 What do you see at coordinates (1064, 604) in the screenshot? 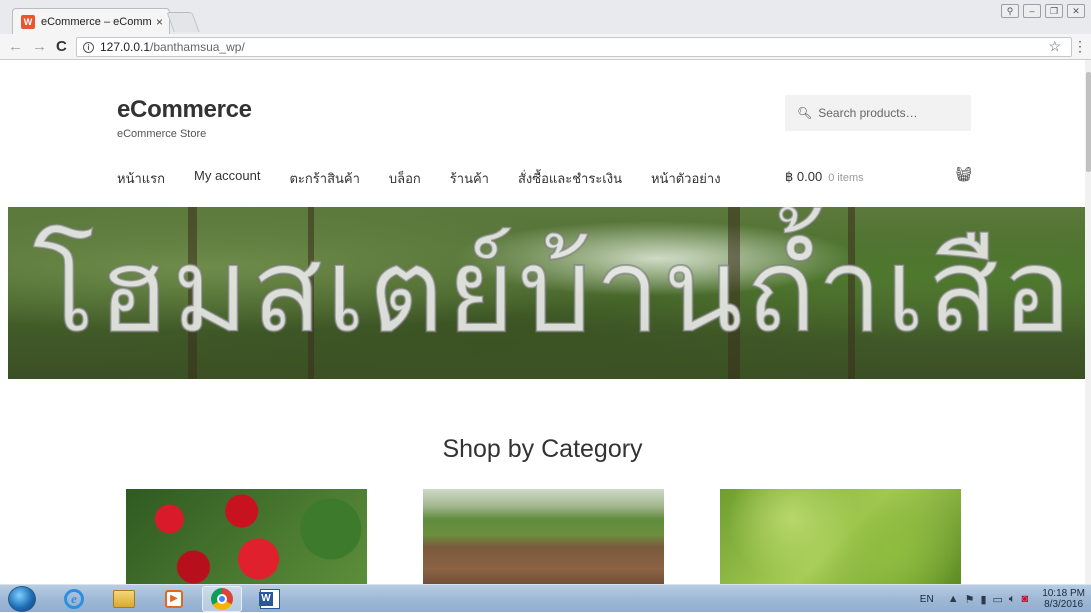
I see `clock-date: 8/3/2016` at bounding box center [1064, 604].